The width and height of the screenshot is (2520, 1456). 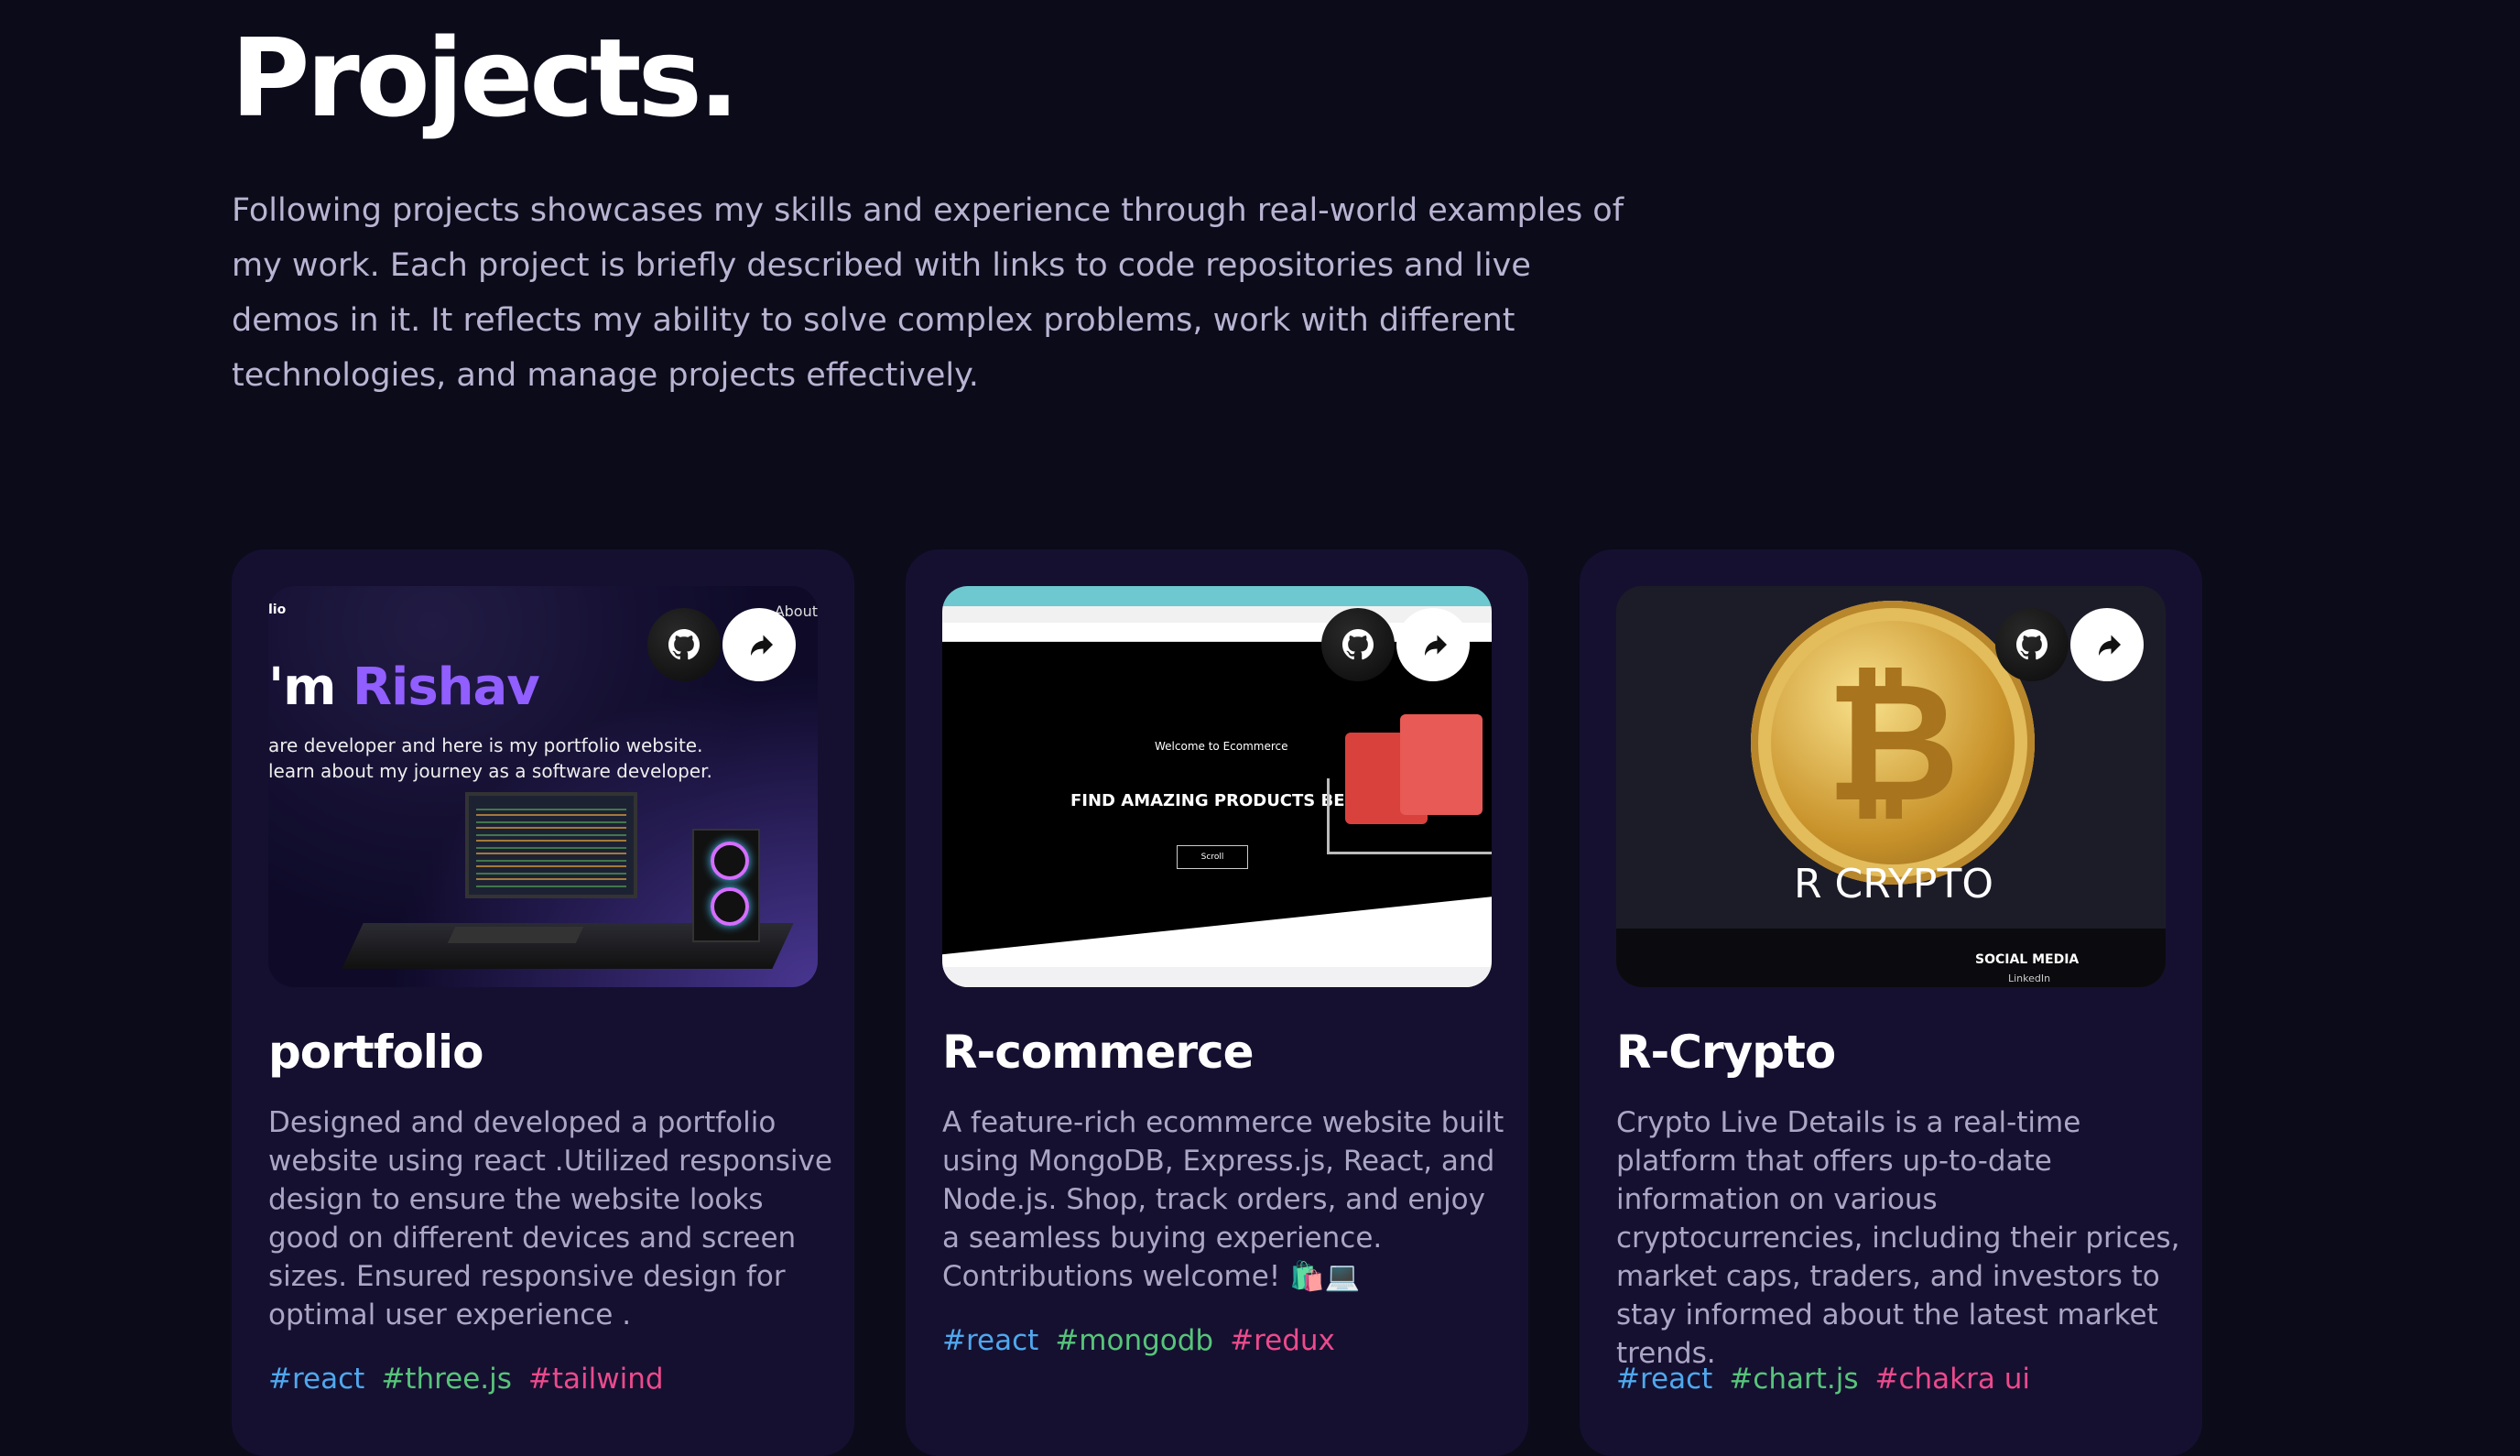 What do you see at coordinates (515, 935) in the screenshot?
I see `keyboard-graphic` at bounding box center [515, 935].